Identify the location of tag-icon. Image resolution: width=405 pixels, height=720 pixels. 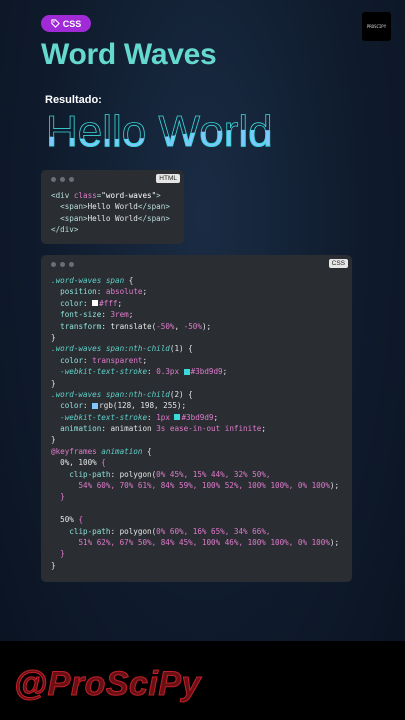
(55, 23).